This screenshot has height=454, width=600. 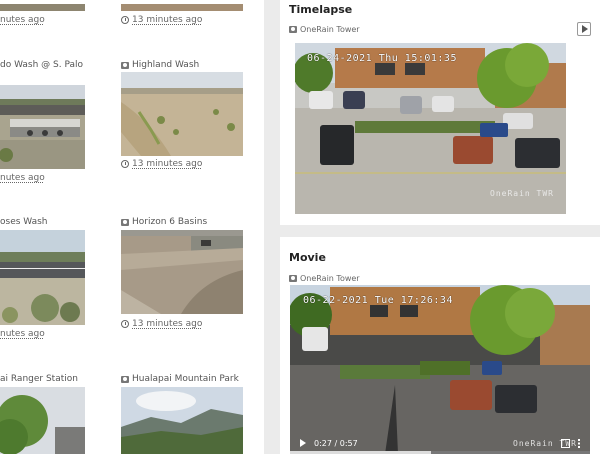 I want to click on camera-title: Highland Wash, so click(x=160, y=65).